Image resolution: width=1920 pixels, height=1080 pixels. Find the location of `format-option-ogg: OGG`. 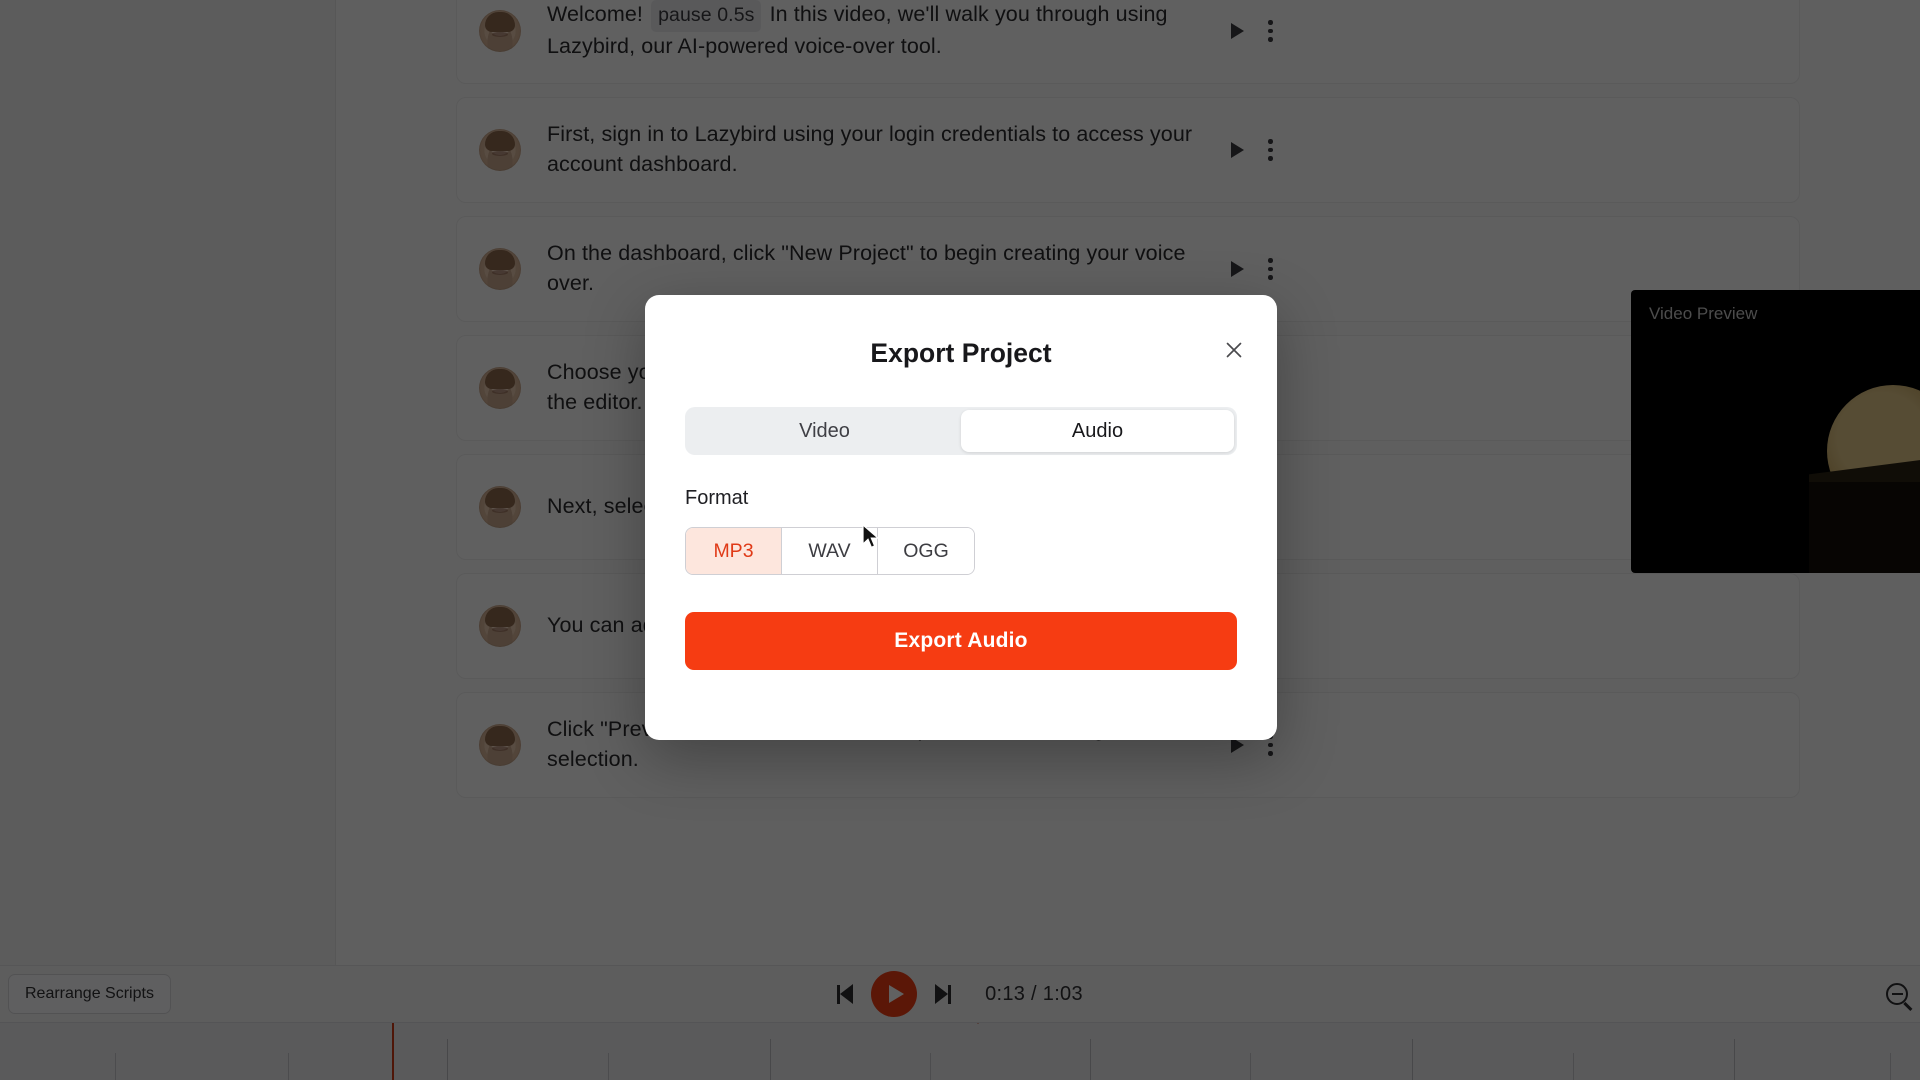

format-option-ogg: OGG is located at coordinates (926, 551).